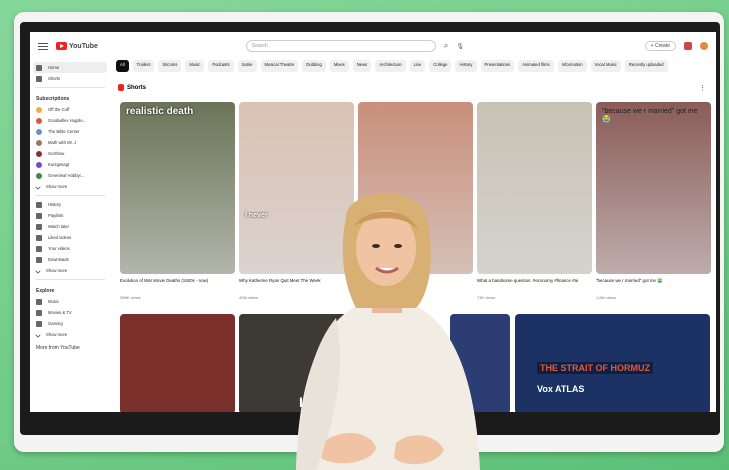 The image size is (729, 470). Describe the element at coordinates (70, 204) in the screenshot. I see `sidebar-item-history: History` at that location.